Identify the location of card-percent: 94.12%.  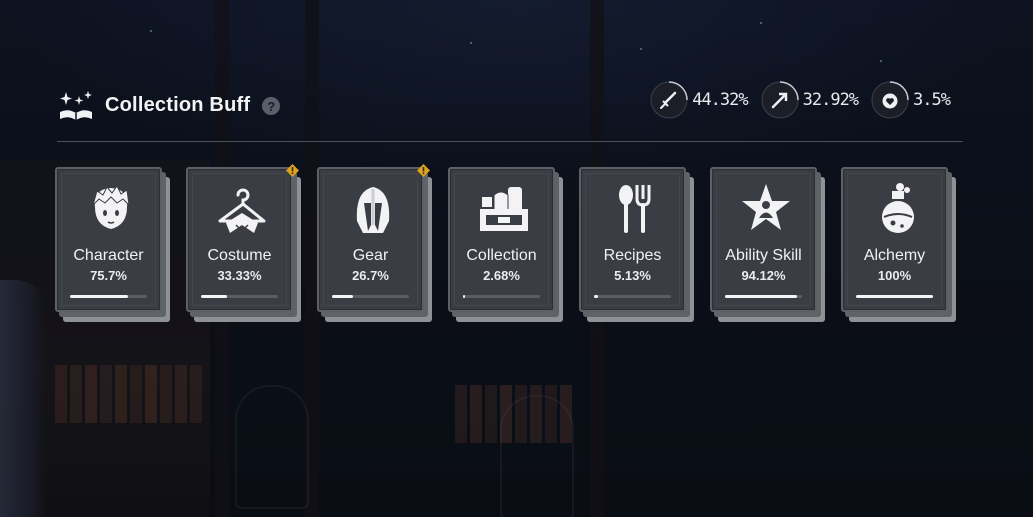
(763, 275).